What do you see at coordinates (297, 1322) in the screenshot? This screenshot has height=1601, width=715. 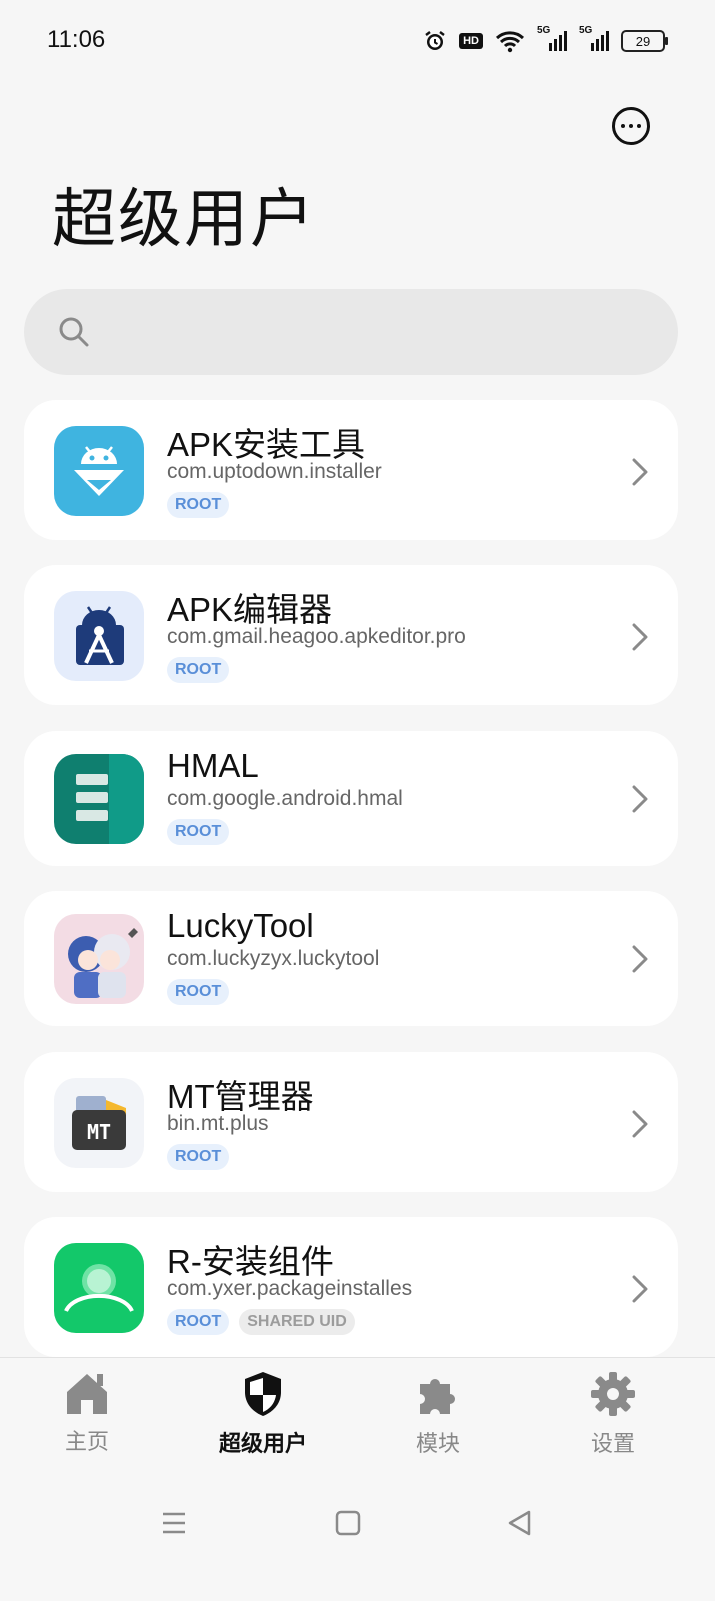 I see `shared-uid-badge: SHARED UID` at bounding box center [297, 1322].